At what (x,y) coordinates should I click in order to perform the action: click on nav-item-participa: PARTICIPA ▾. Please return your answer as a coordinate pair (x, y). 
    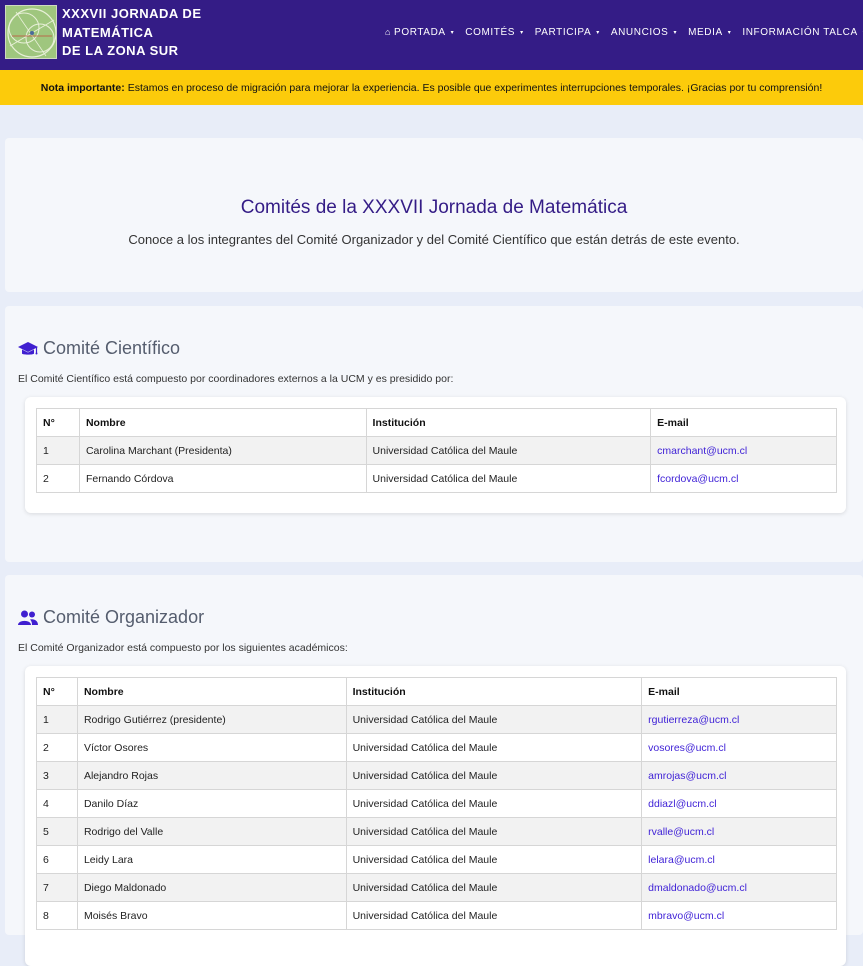
    Looking at the image, I should click on (567, 32).